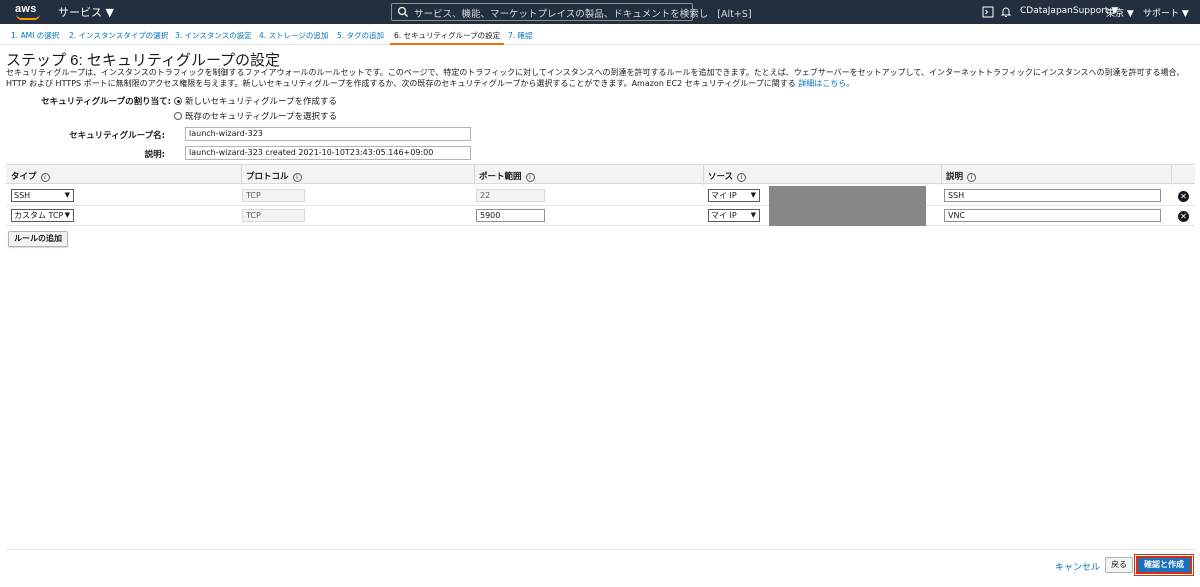 The height and width of the screenshot is (587, 1200). I want to click on header-type: タイプ i, so click(30, 176).